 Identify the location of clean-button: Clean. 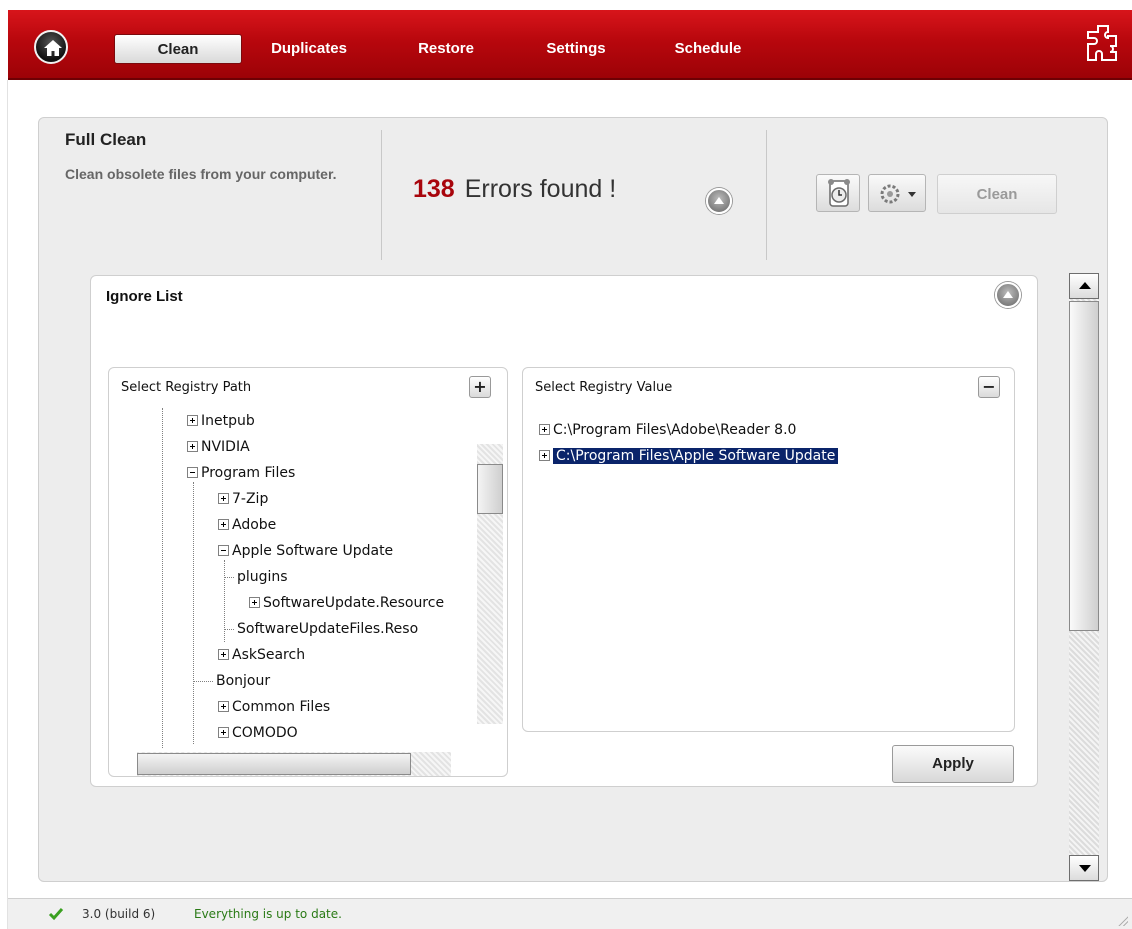
(997, 194).